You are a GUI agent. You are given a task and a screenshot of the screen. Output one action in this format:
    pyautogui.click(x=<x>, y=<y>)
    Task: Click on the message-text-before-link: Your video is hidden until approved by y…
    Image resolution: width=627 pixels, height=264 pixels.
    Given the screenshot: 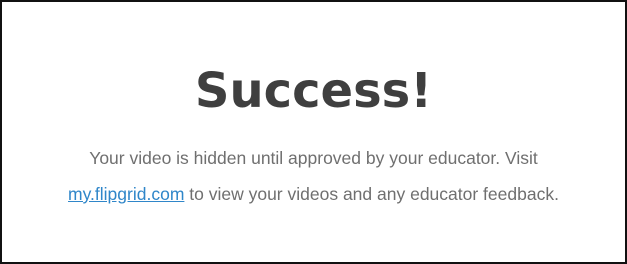 What is the action you would take?
    pyautogui.click(x=313, y=158)
    